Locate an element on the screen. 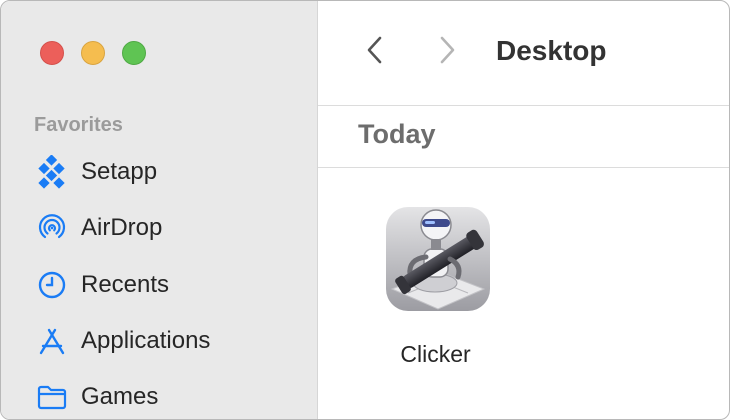 This screenshot has height=420, width=730. sidebar-item-games: Games is located at coordinates (96, 397).